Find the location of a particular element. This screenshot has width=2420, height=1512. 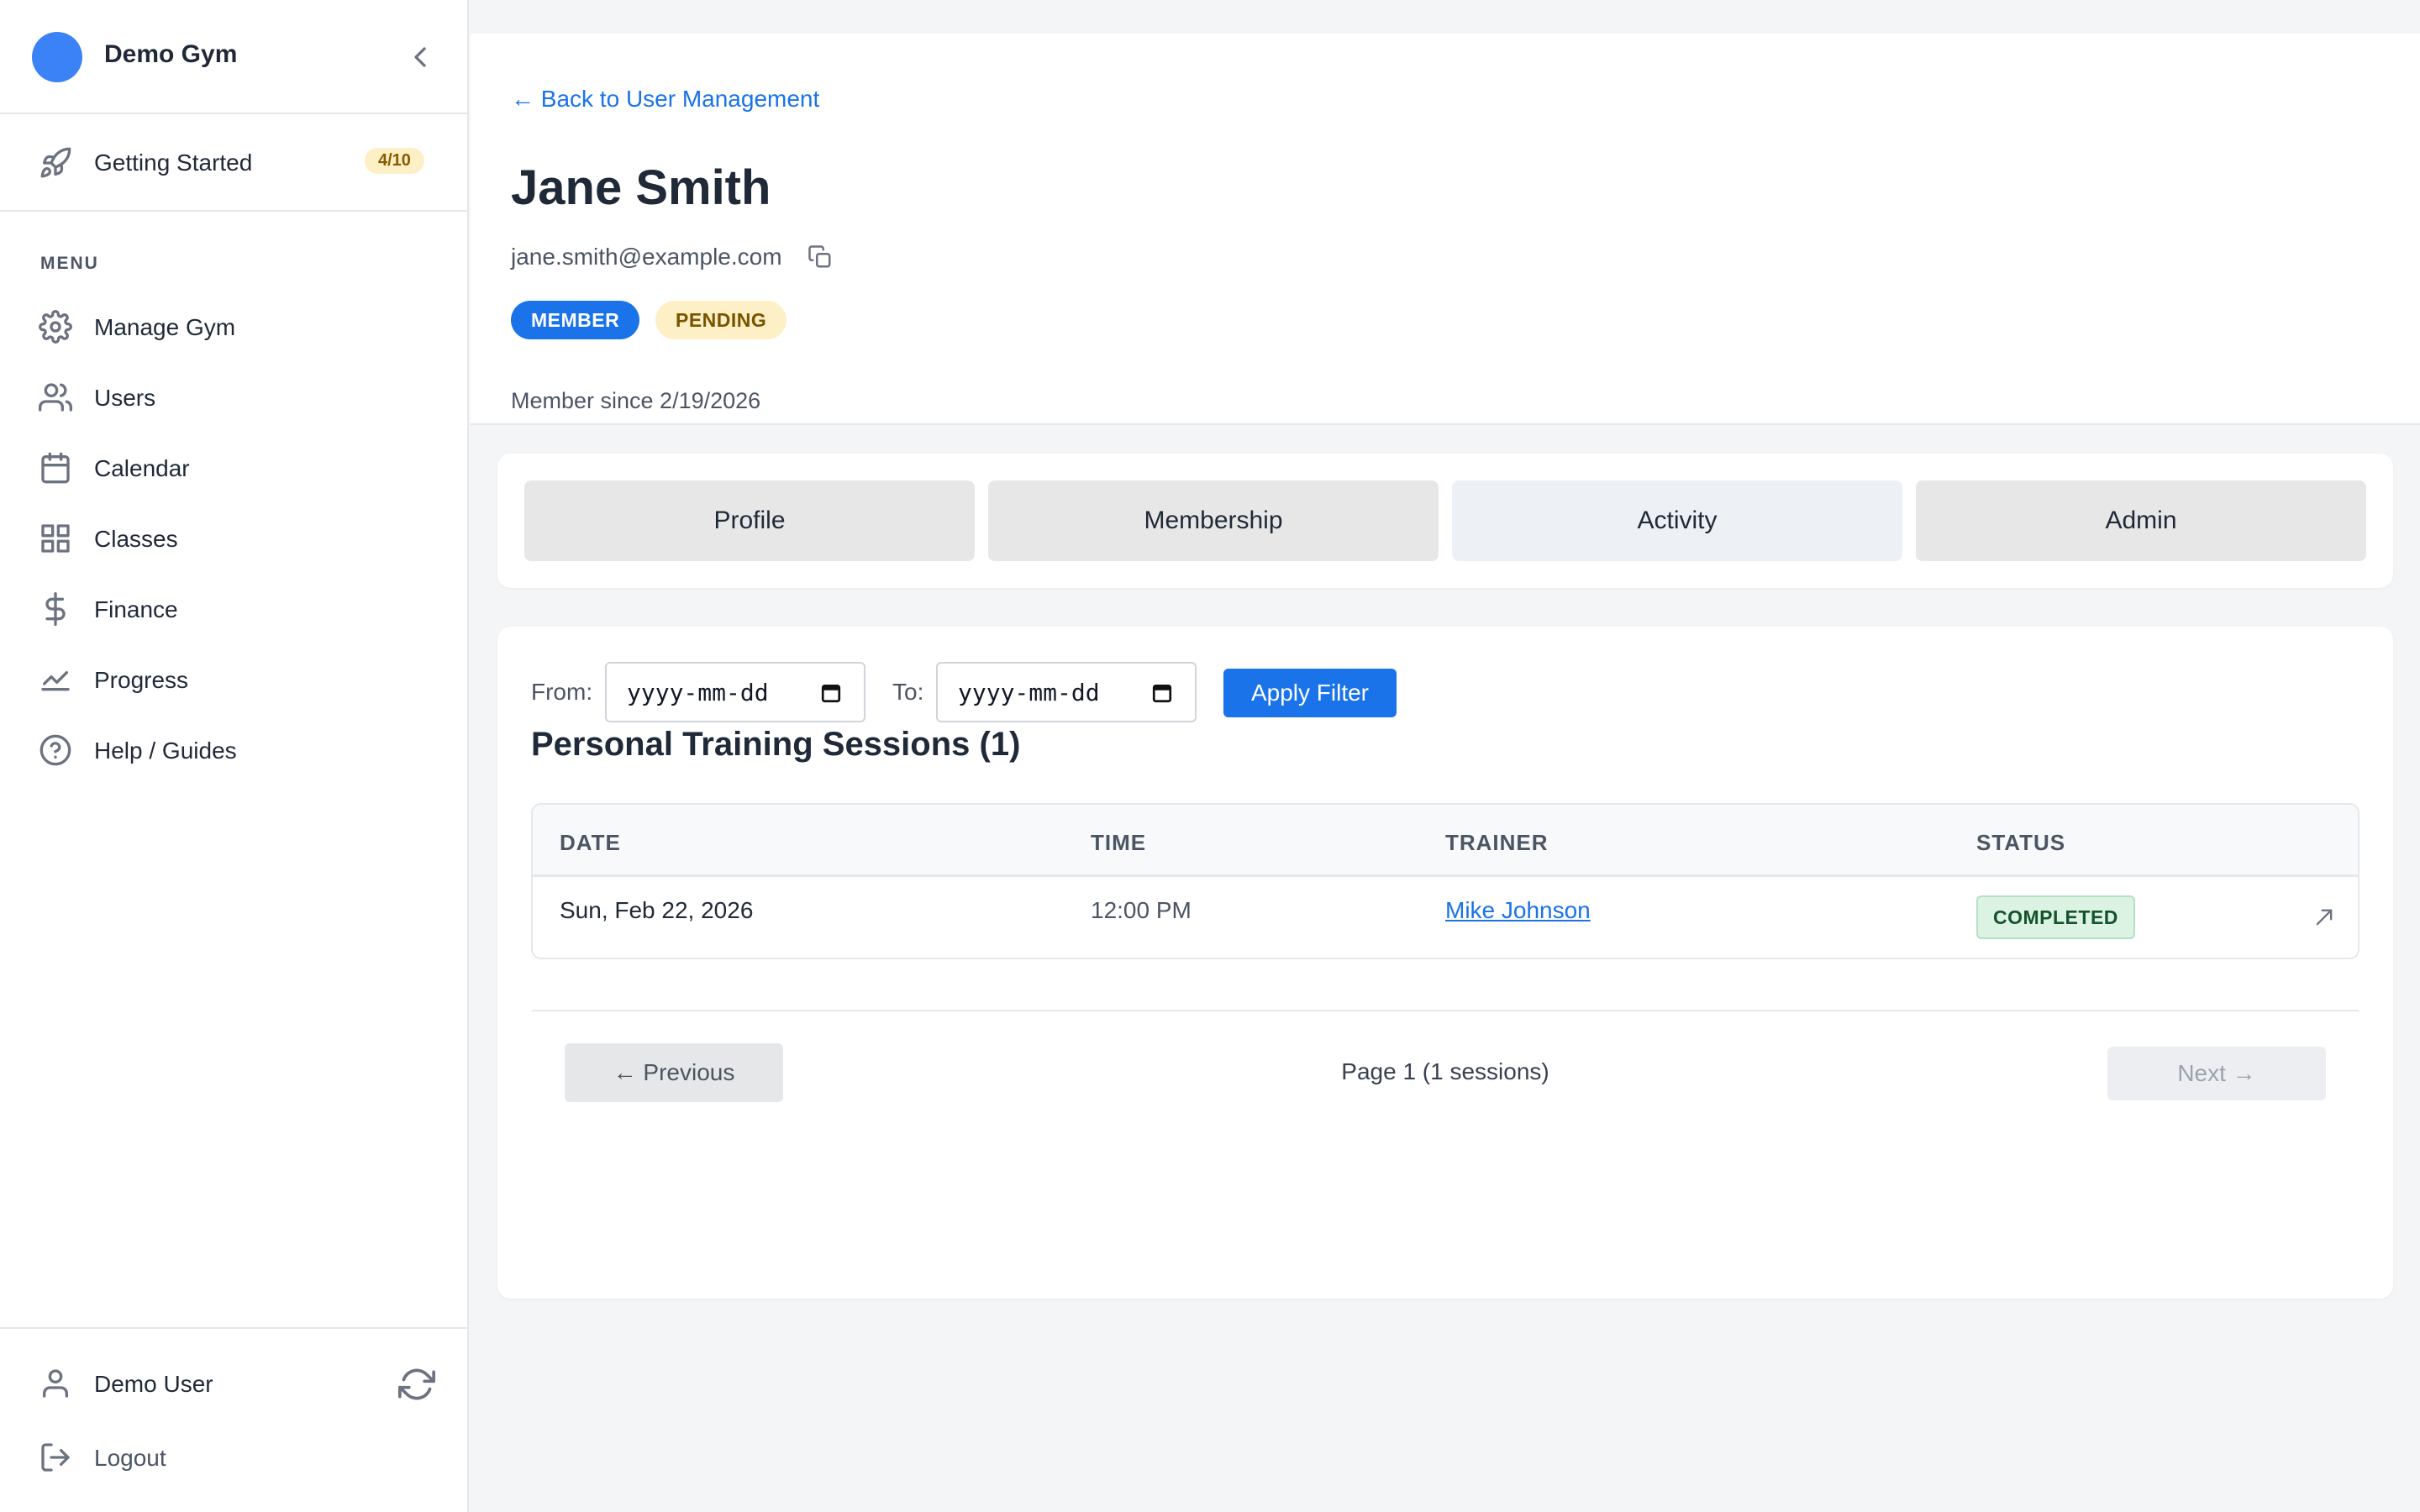

logout-button: Logout is located at coordinates (233, 1457).